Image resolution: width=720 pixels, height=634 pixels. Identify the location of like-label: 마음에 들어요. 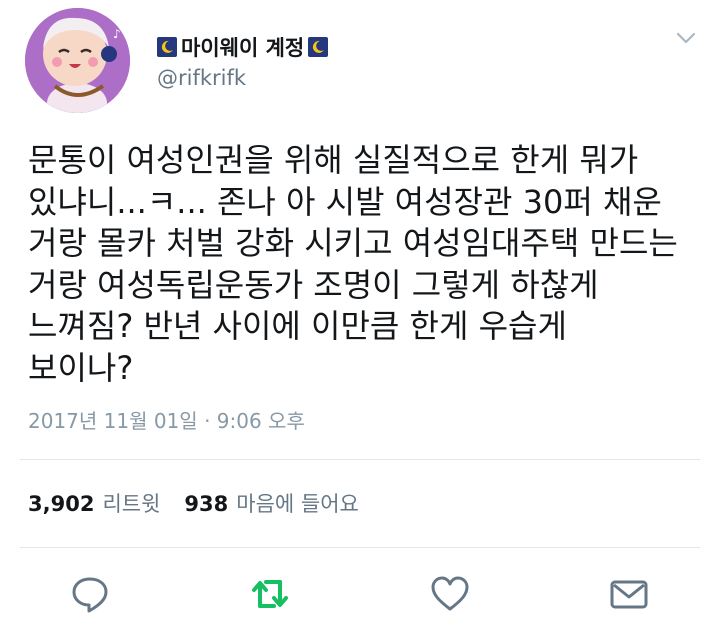
(297, 503).